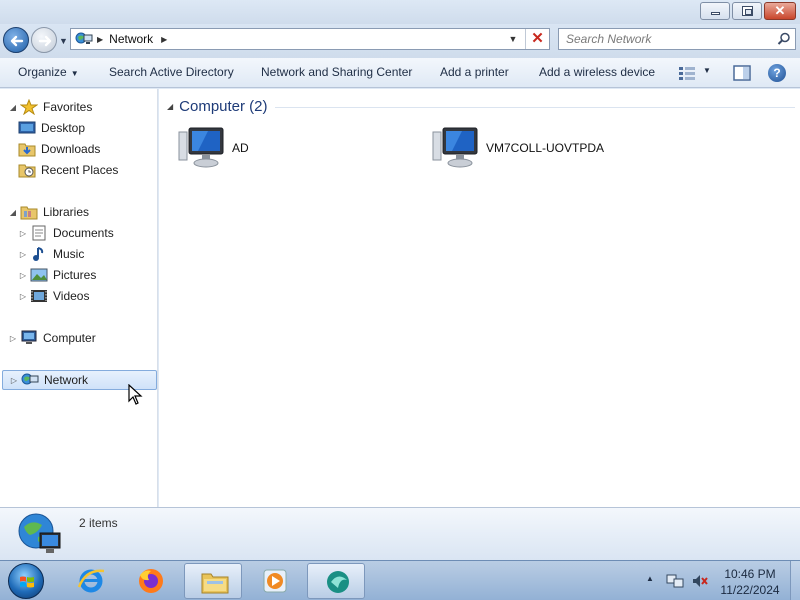 This screenshot has width=800, height=600. I want to click on search-box, so click(677, 39).